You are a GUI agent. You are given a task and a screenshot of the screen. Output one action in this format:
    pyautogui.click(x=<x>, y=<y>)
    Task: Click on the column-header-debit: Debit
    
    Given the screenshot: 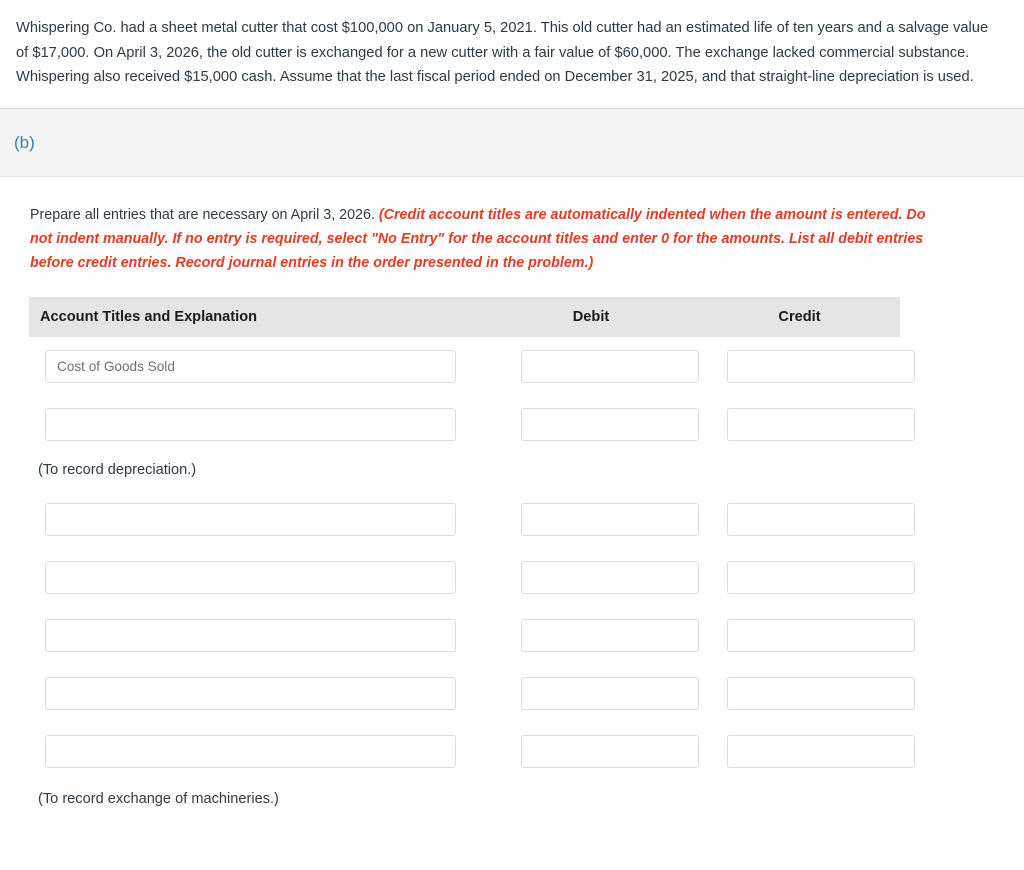 What is the action you would take?
    pyautogui.click(x=591, y=316)
    